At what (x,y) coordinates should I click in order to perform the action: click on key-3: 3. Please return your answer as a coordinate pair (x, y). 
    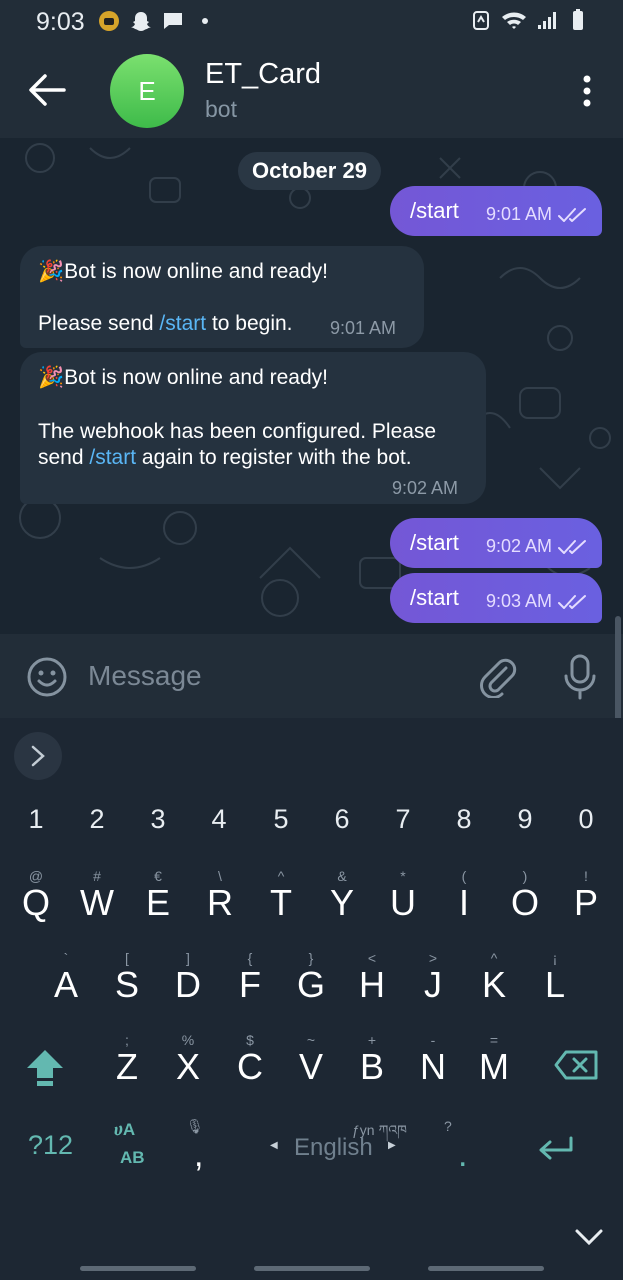
    Looking at the image, I should click on (158, 819).